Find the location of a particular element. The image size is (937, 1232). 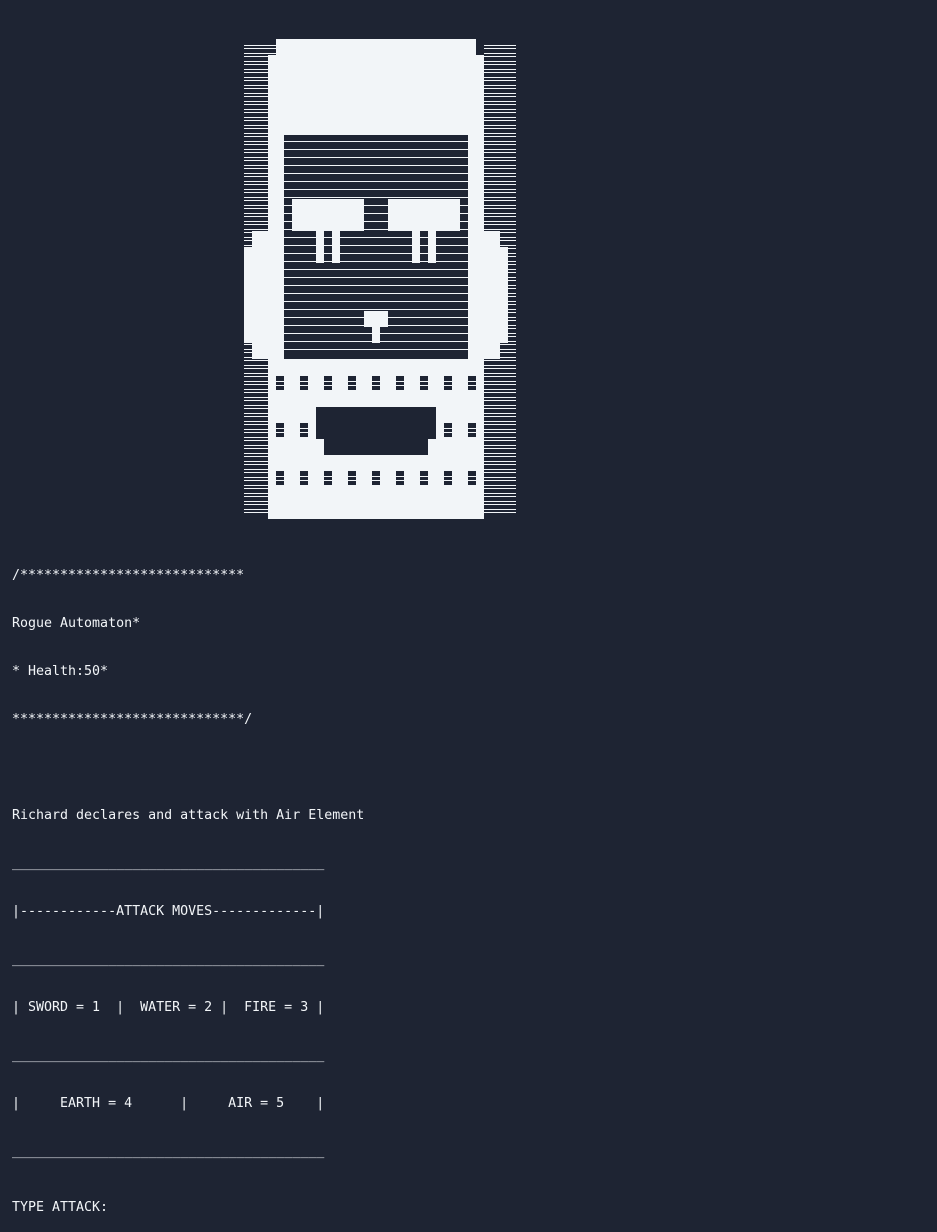

robot-ascii-art-icon is located at coordinates (380, 279).